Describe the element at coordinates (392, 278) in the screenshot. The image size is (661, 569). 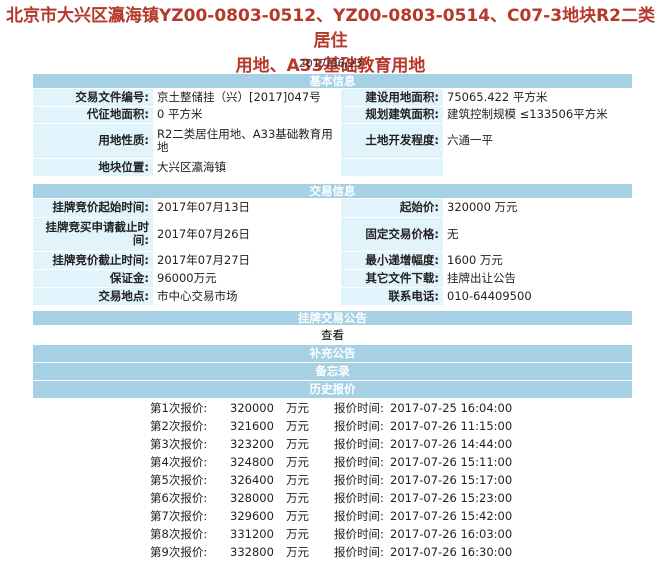
I see `field-label: 其它文件下载:` at that location.